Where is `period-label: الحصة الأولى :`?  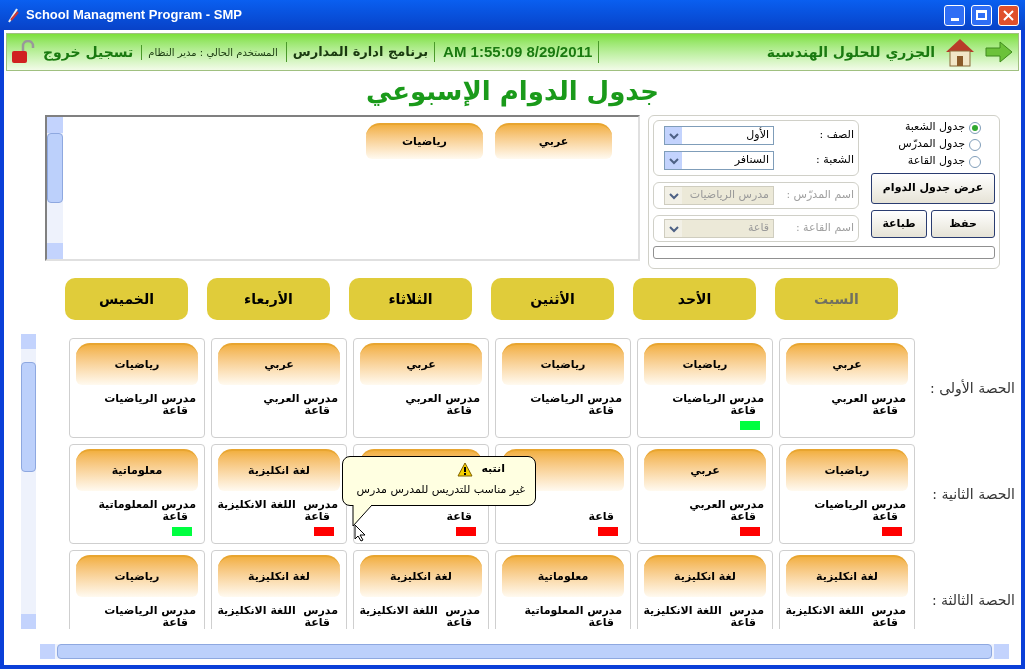 period-label: الحصة الأولى : is located at coordinates (972, 388).